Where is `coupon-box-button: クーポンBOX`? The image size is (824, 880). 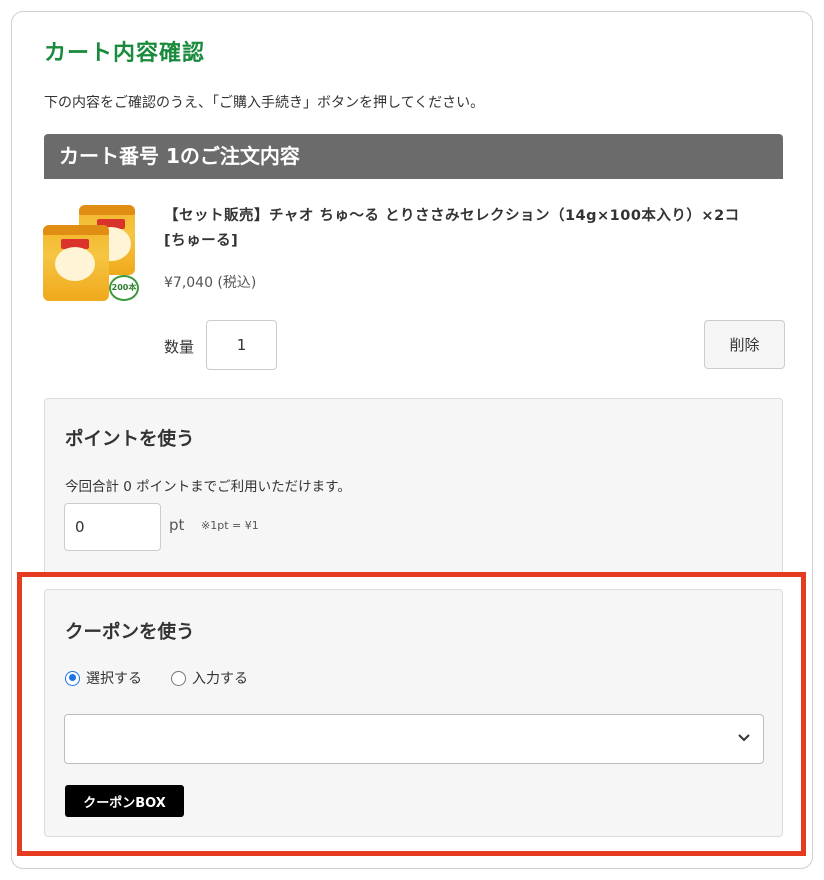 coupon-box-button: クーポンBOX is located at coordinates (124, 801).